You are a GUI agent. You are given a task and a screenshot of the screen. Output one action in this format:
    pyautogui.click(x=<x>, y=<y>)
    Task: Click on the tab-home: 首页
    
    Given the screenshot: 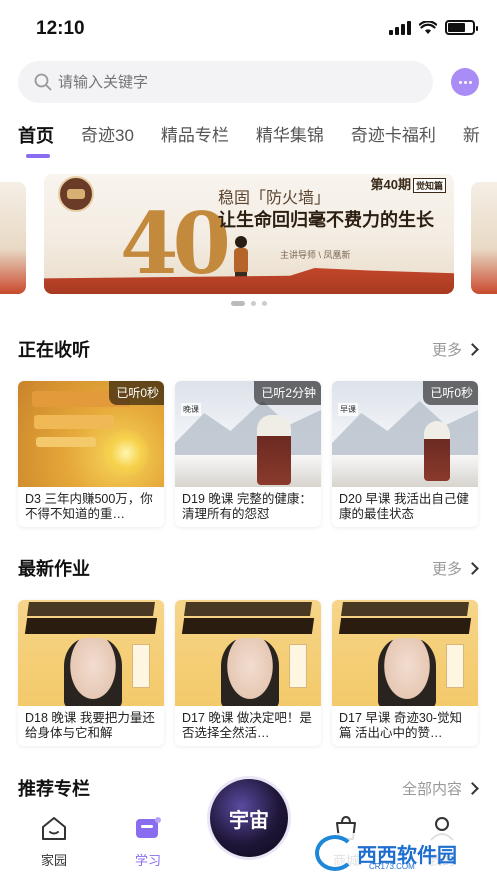 What is the action you would take?
    pyautogui.click(x=36, y=140)
    